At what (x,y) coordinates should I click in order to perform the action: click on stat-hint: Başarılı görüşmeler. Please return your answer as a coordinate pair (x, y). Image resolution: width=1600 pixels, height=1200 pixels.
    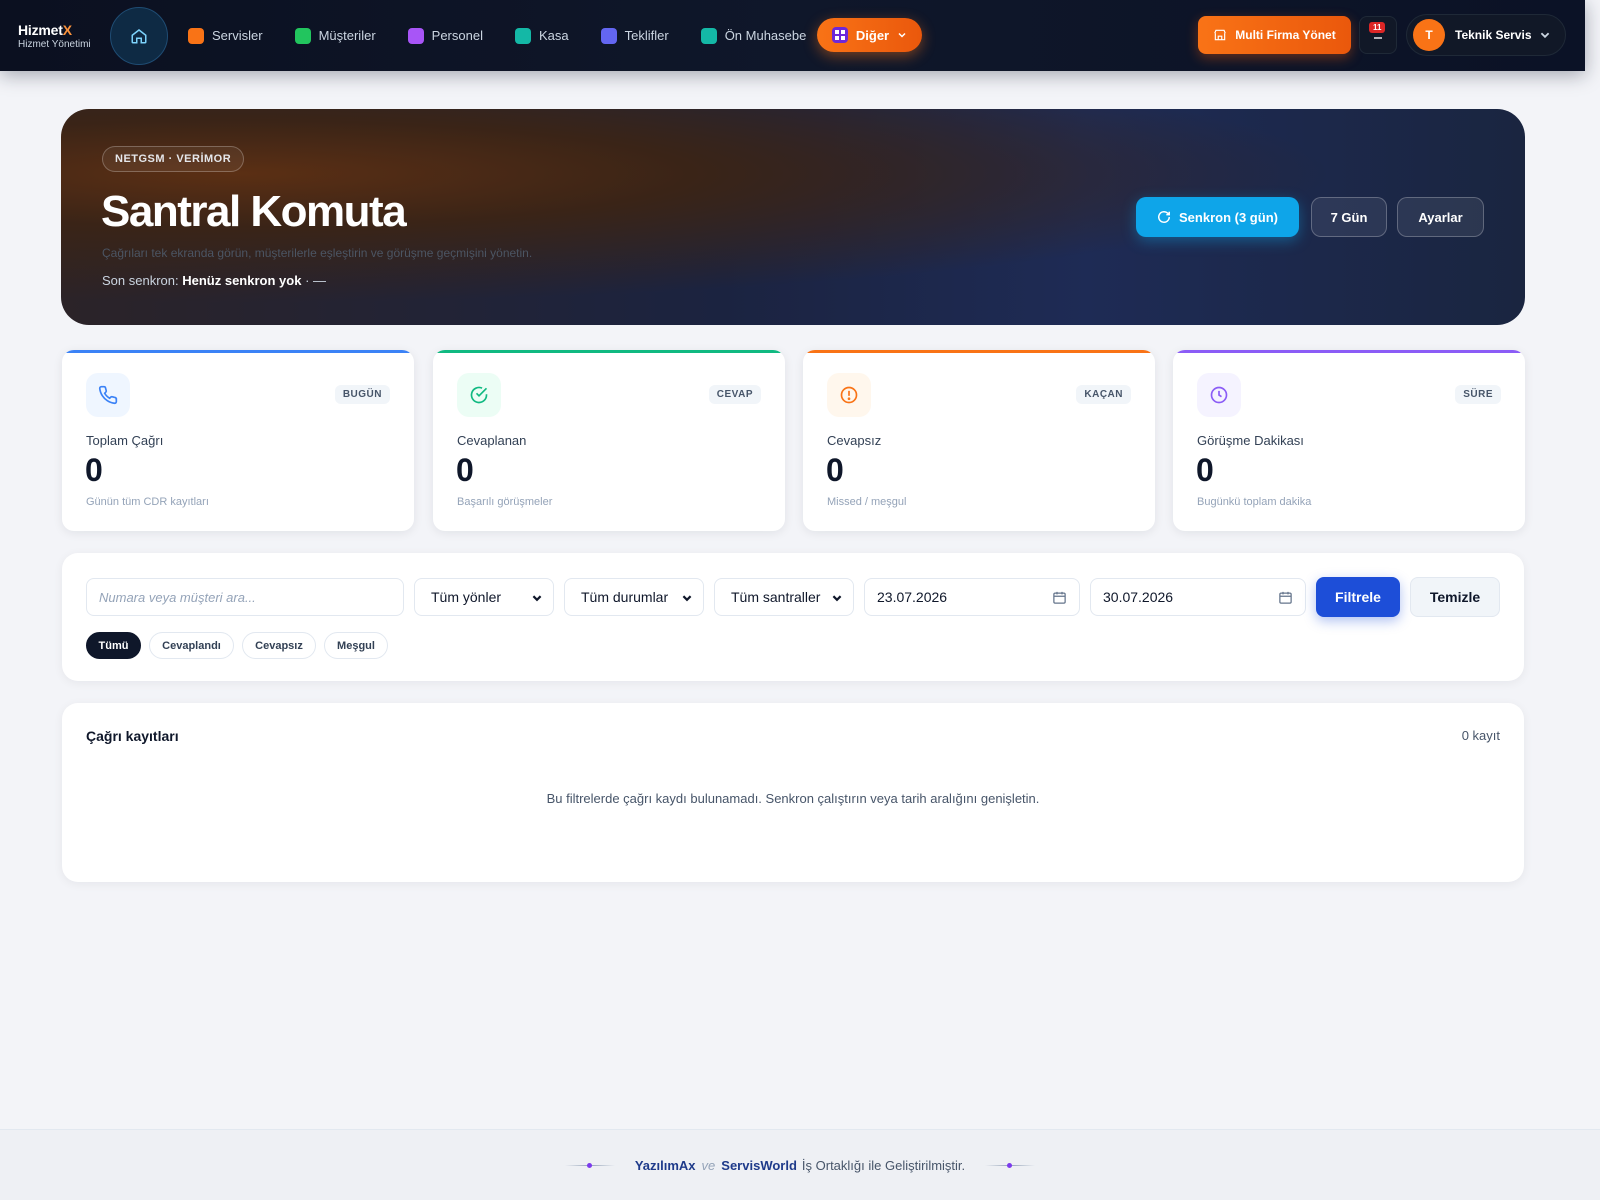
    Looking at the image, I should click on (505, 502).